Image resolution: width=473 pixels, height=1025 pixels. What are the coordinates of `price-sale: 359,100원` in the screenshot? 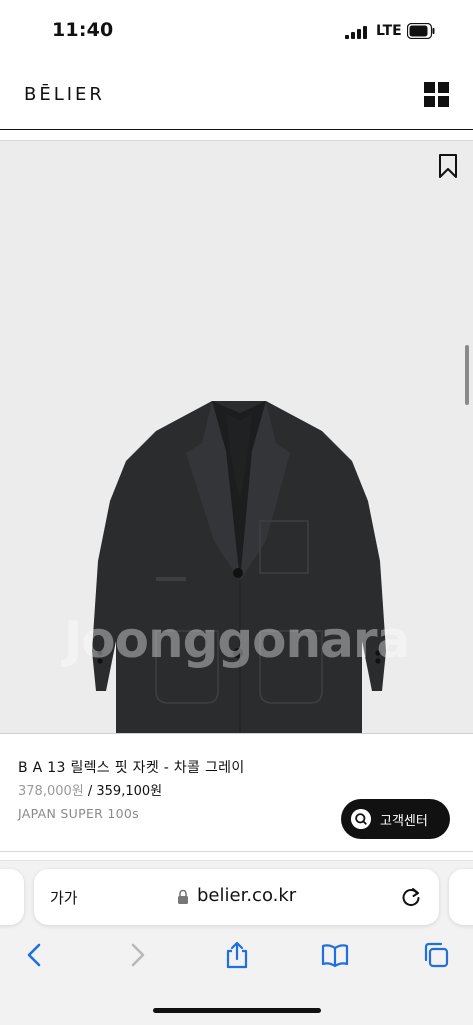 It's located at (129, 791).